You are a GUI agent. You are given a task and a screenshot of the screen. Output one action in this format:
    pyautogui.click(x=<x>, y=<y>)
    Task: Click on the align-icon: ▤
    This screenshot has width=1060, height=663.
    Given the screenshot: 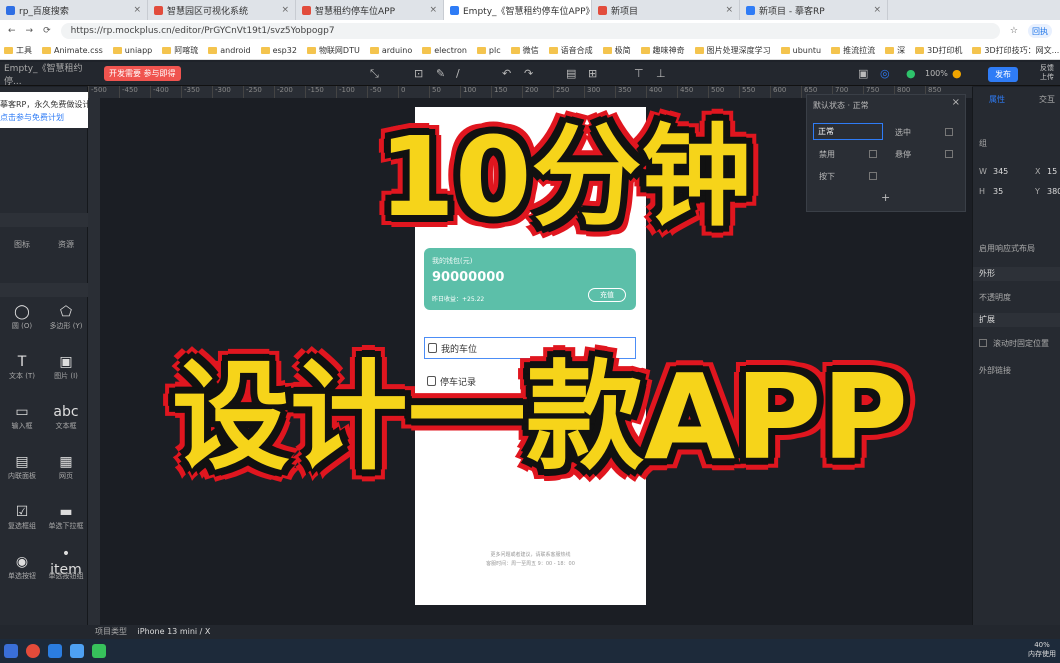 What is the action you would take?
    pyautogui.click(x=571, y=73)
    